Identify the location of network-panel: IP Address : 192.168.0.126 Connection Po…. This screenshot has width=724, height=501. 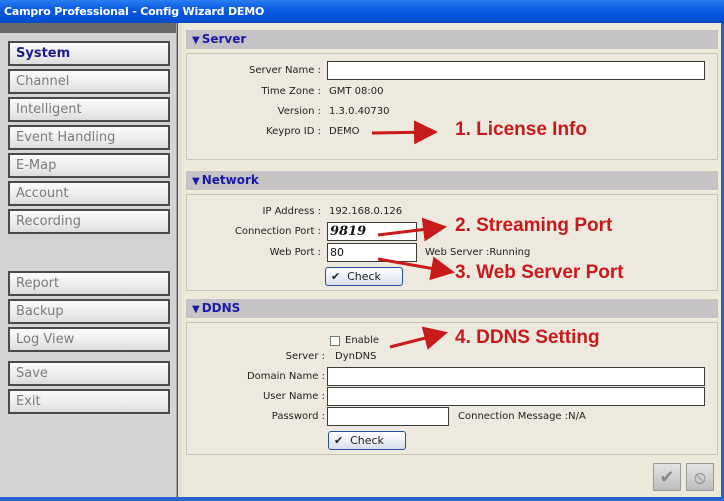
(452, 242).